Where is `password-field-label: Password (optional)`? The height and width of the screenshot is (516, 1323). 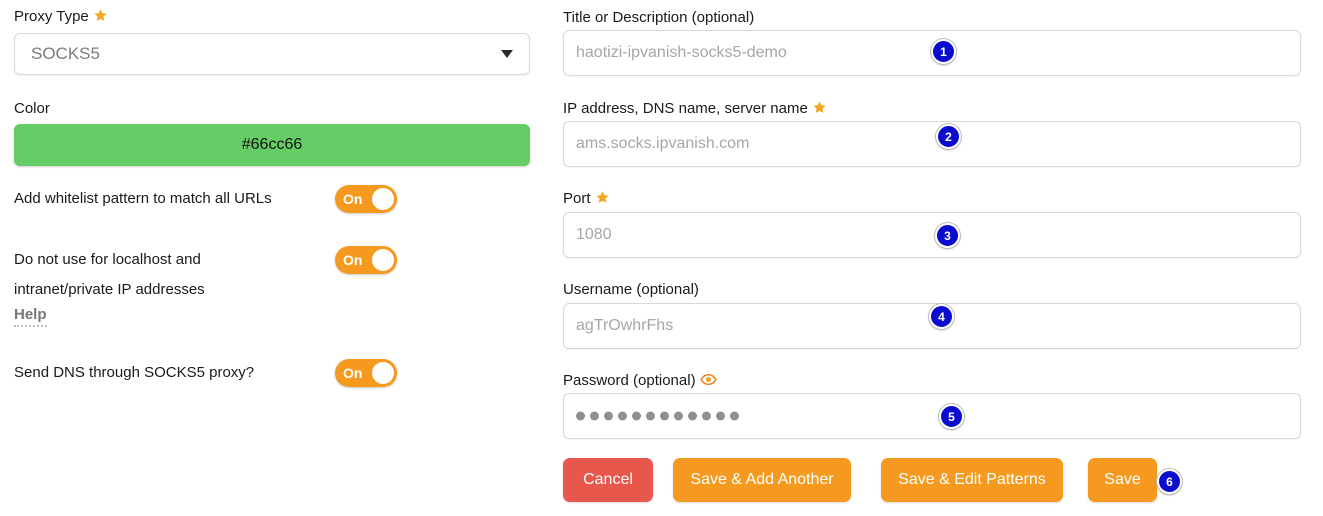
password-field-label: Password (optional) is located at coordinates (640, 382).